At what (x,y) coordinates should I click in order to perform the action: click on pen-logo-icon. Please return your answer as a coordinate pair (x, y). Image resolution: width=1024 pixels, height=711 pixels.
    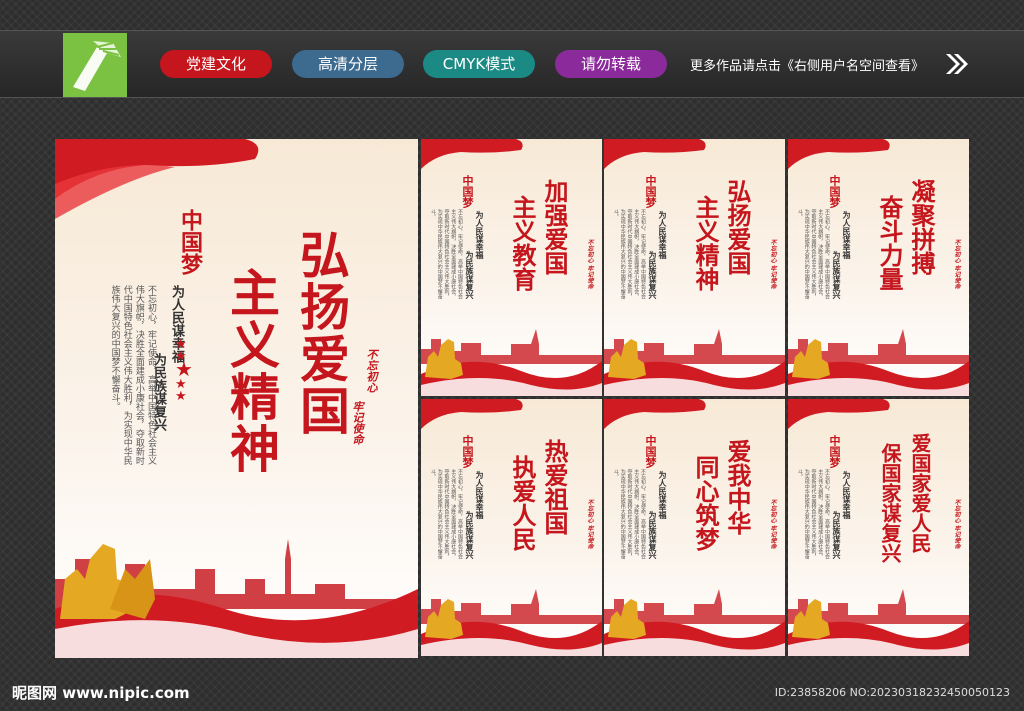
    Looking at the image, I should click on (97, 66).